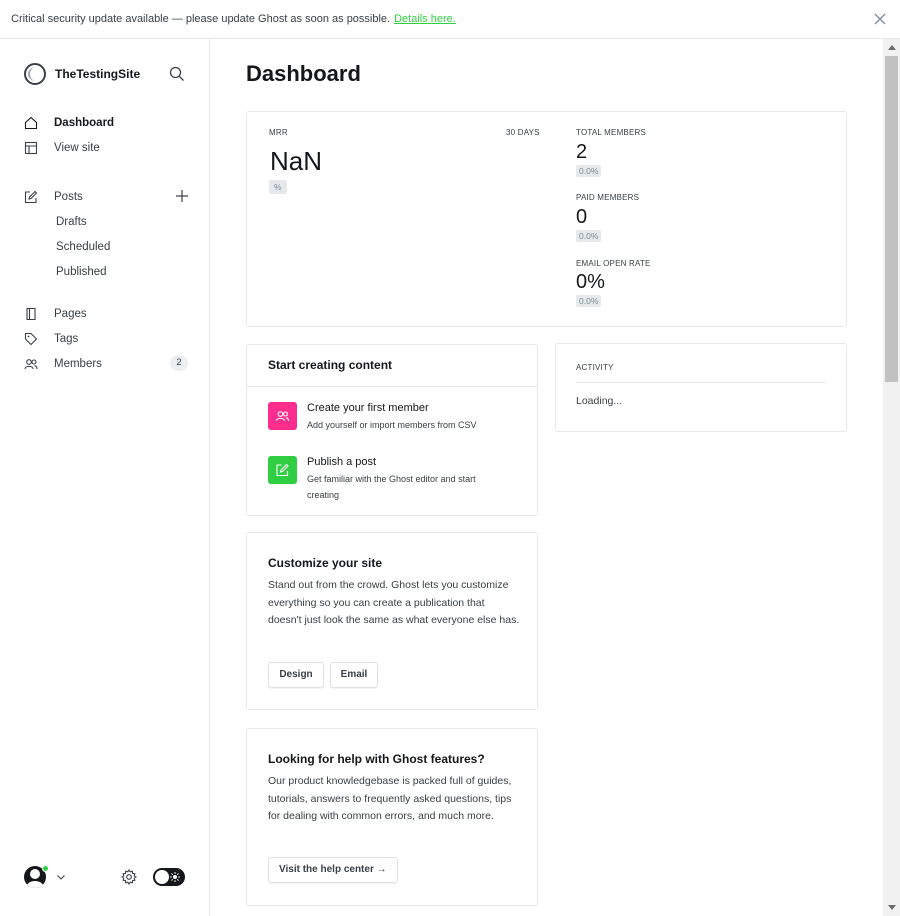 This screenshot has width=900, height=916. What do you see at coordinates (333, 870) in the screenshot?
I see `visit-help-center-button: Visit the help center →` at bounding box center [333, 870].